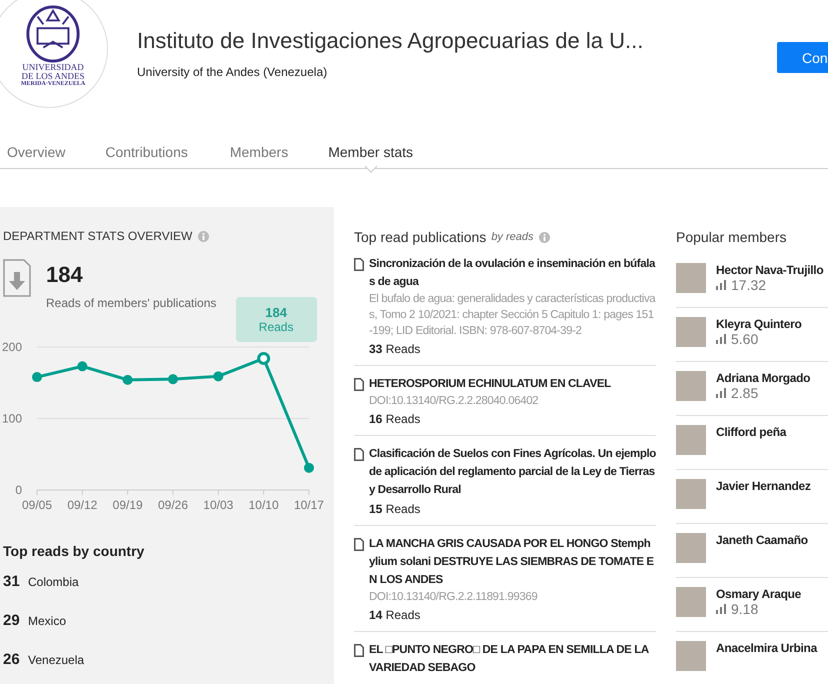 The image size is (828, 684). I want to click on x-axis-label: 09/12, so click(82, 505).